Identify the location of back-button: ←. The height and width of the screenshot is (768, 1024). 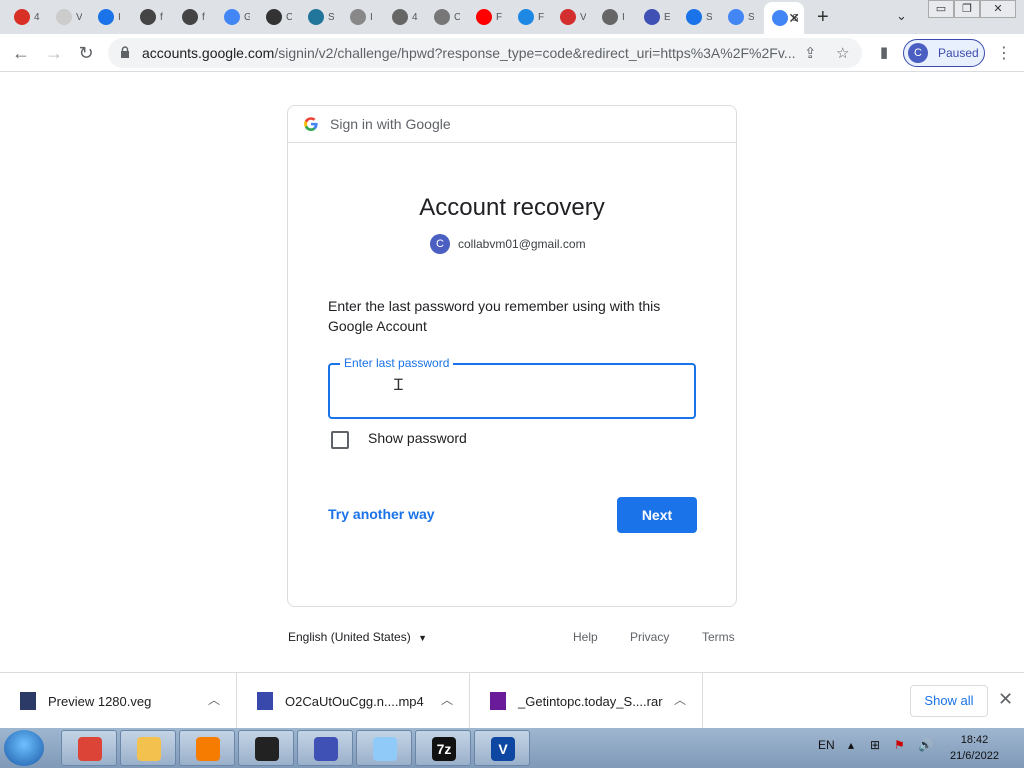
(21, 53).